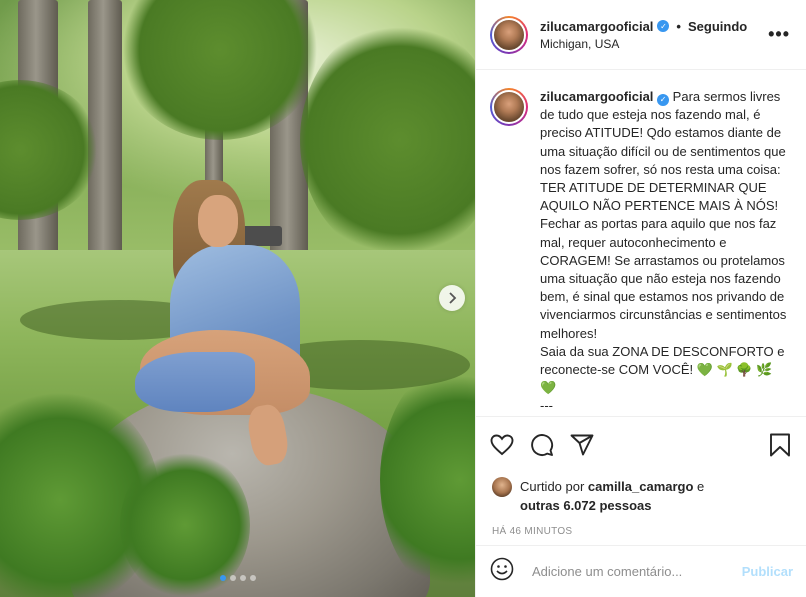 Image resolution: width=806 pixels, height=597 pixels. What do you see at coordinates (546, 406) in the screenshot?
I see `caption-tail: ---` at bounding box center [546, 406].